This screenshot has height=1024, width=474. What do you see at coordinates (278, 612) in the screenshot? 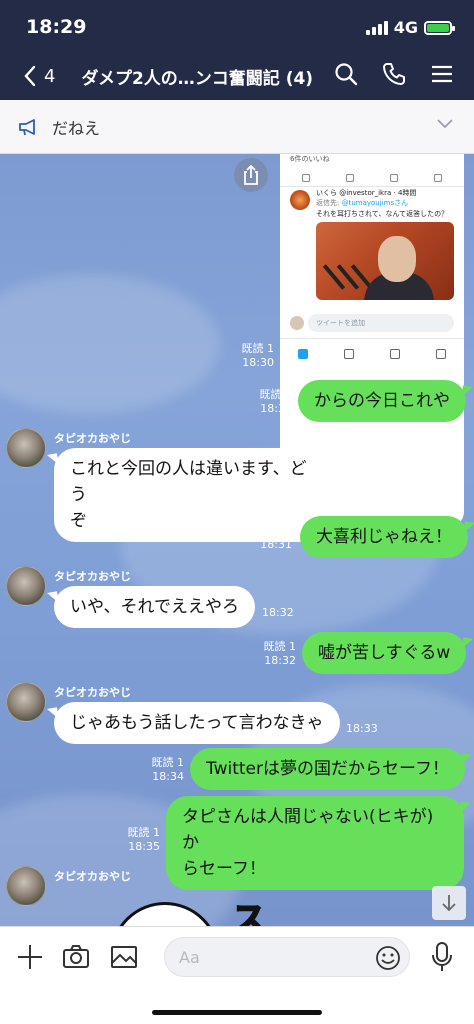
I see `message-time: 18:32` at bounding box center [278, 612].